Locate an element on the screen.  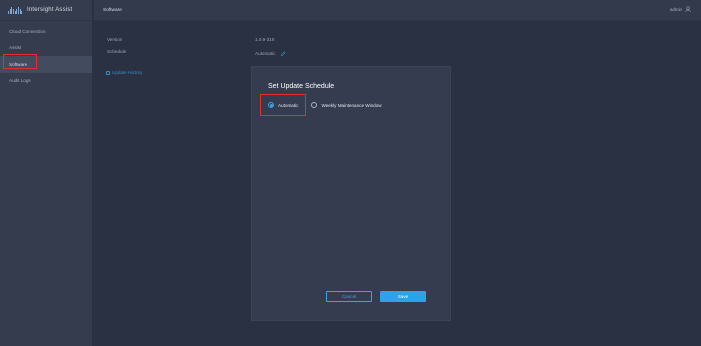
annotation-highlight-software is located at coordinates (20, 61).